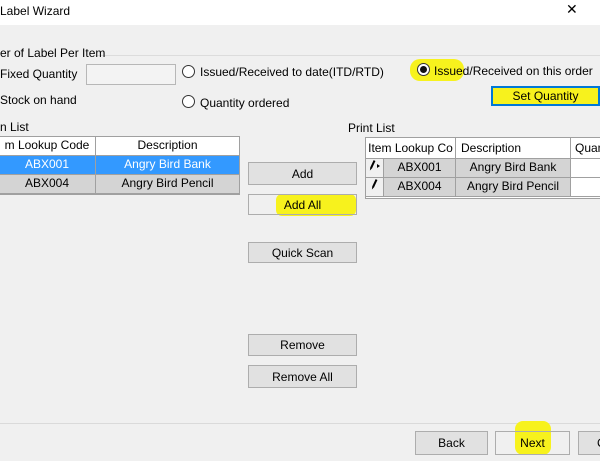 The width and height of the screenshot is (600, 461). Describe the element at coordinates (531, 71) in the screenshot. I see `radio-this-order-label-rest: /Received on this order` at that location.